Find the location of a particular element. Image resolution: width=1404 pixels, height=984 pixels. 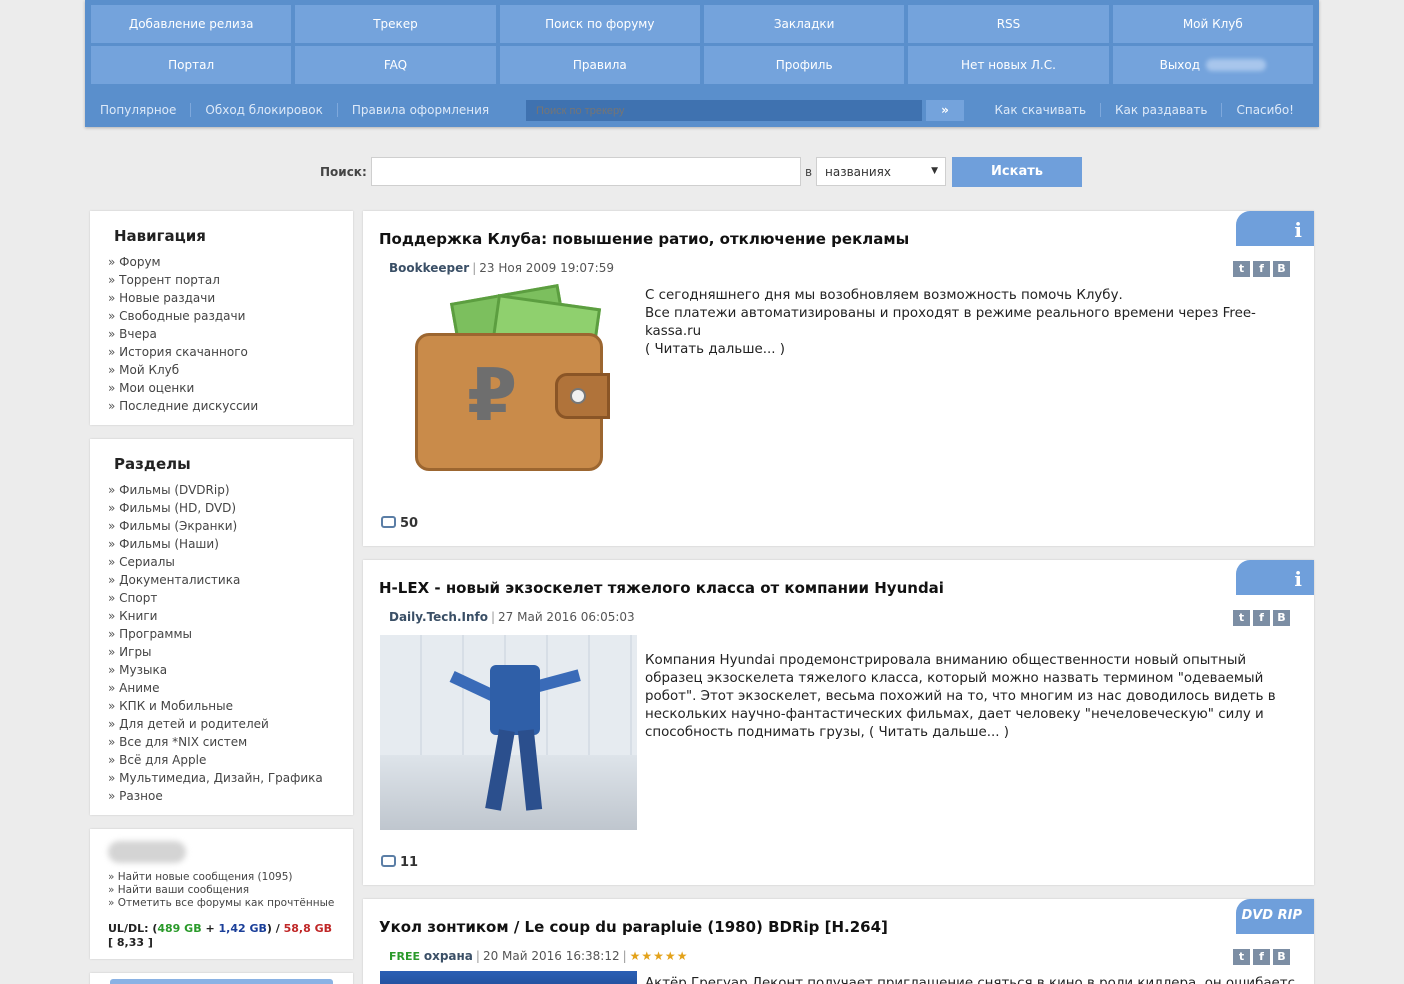

section-item: КПК и Мобильные is located at coordinates (230, 706).